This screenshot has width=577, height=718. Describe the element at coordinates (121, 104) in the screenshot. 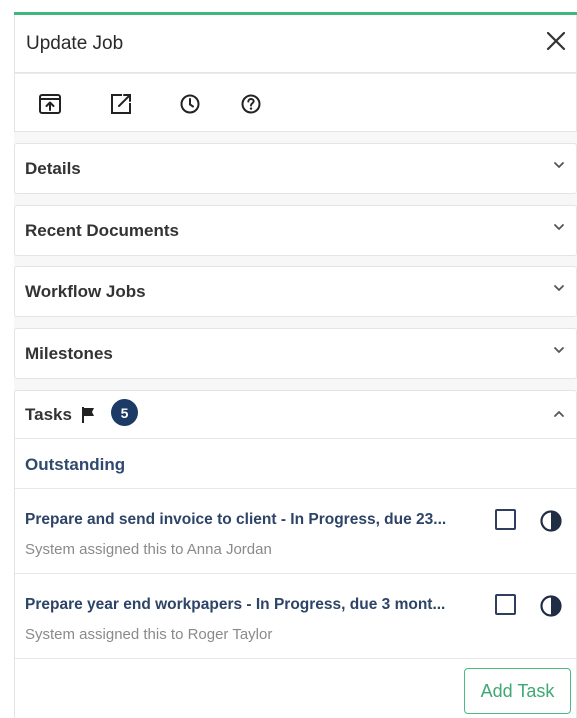

I see `open-external-icon` at that location.